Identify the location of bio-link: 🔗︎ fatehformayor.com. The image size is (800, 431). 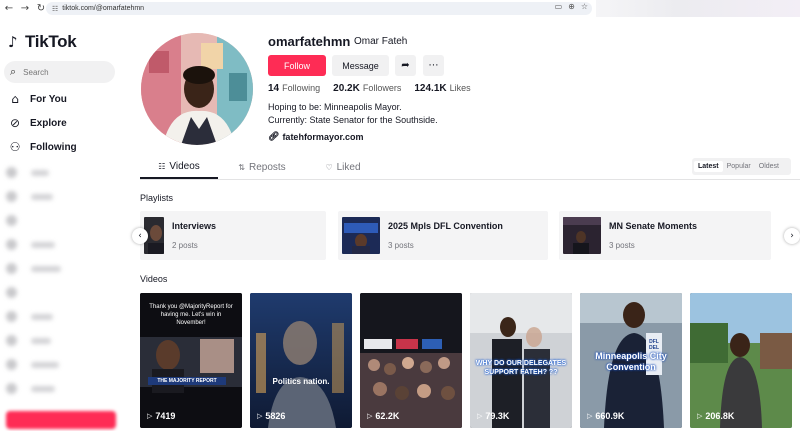
(315, 137).